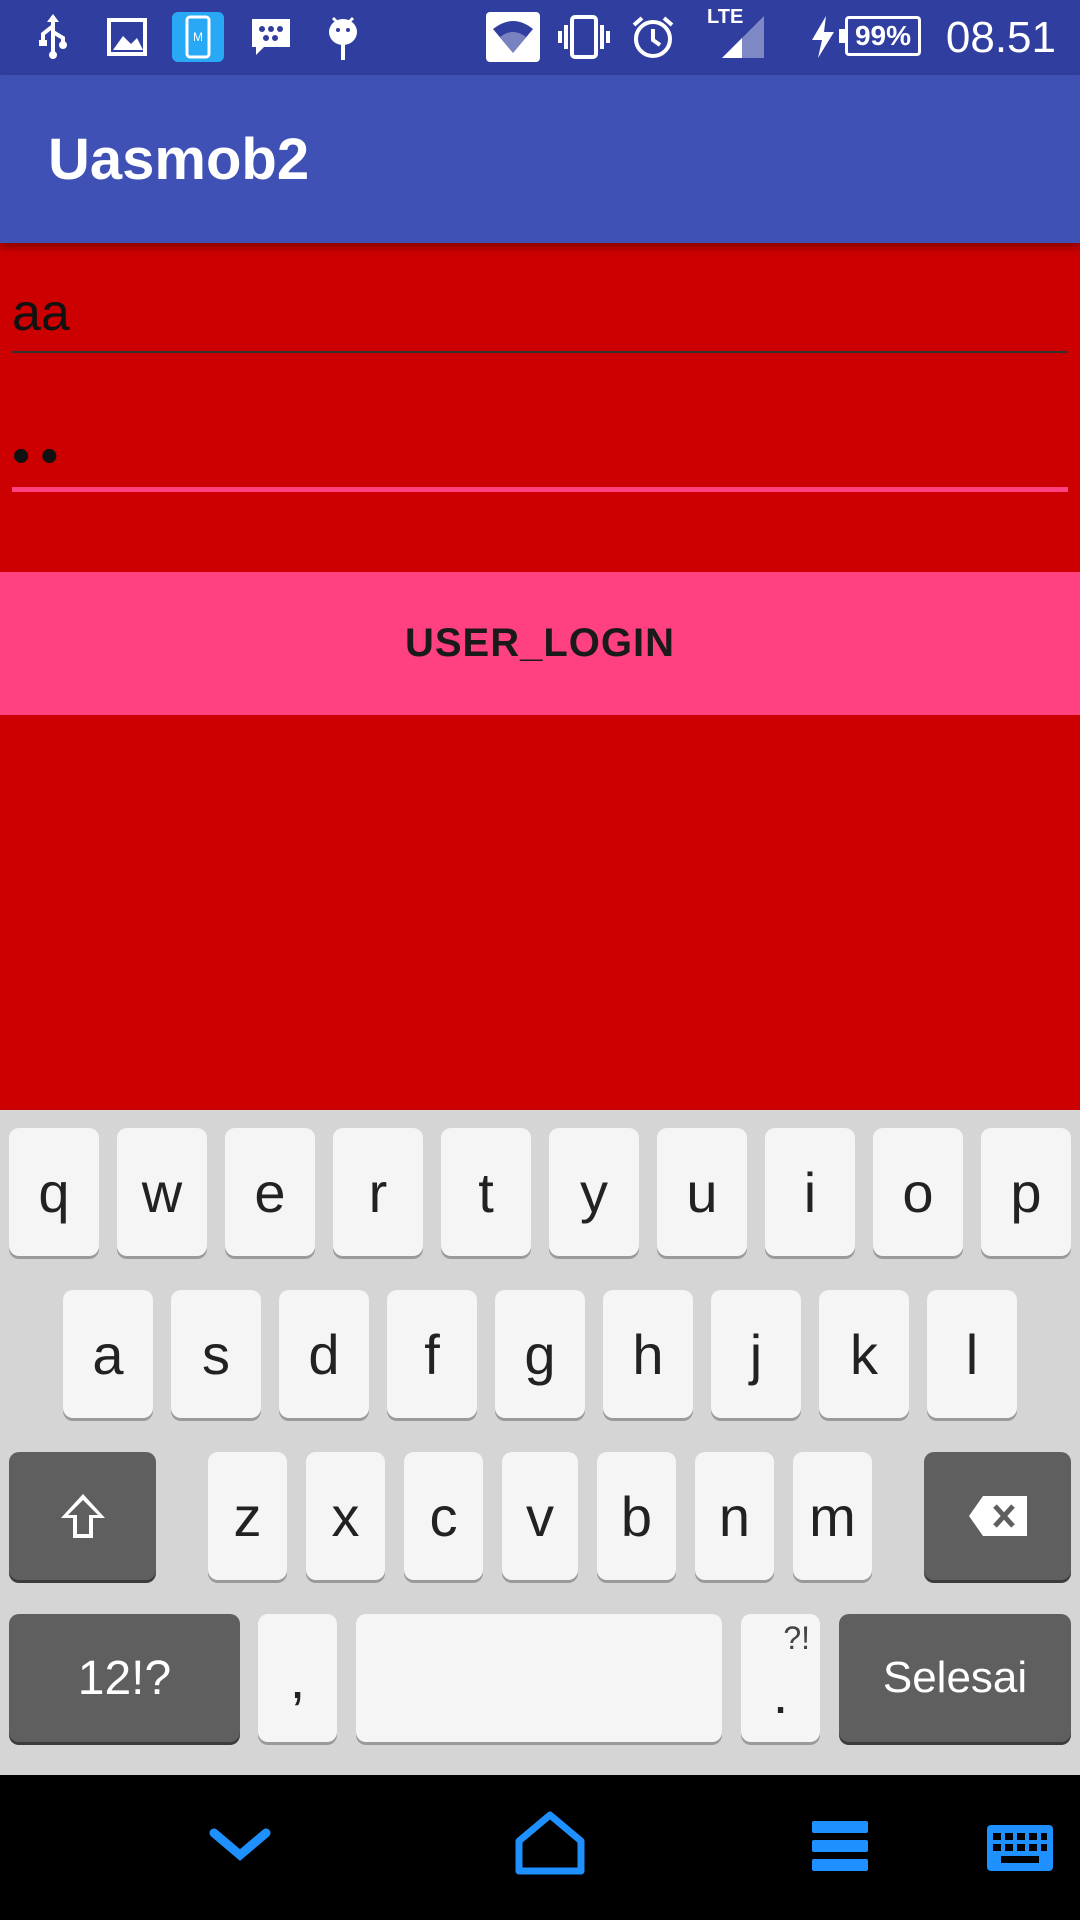 This screenshot has width=1080, height=1920. Describe the element at coordinates (780, 1693) in the screenshot. I see `period-label: .` at that location.